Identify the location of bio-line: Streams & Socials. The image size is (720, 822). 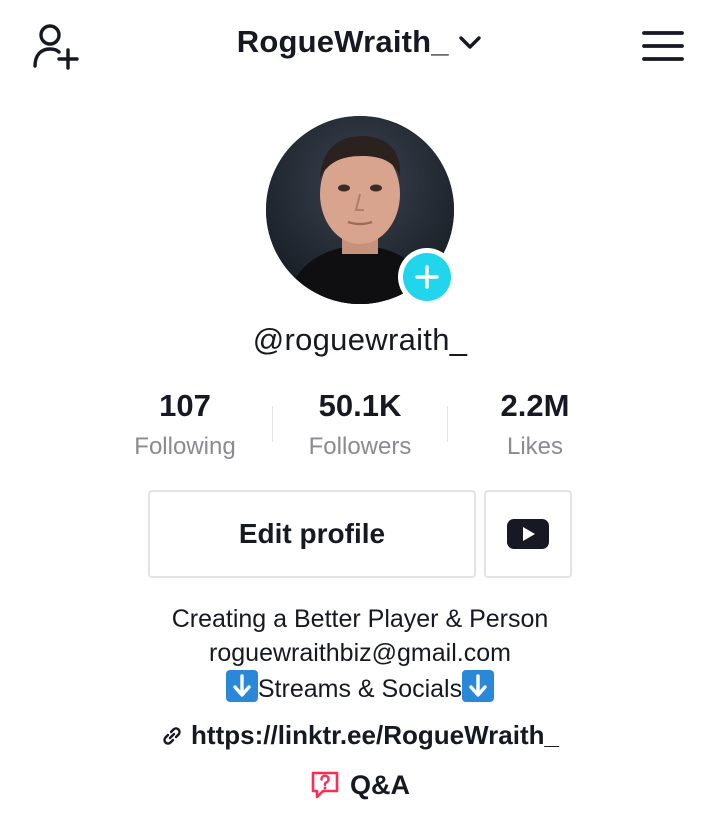
(360, 688).